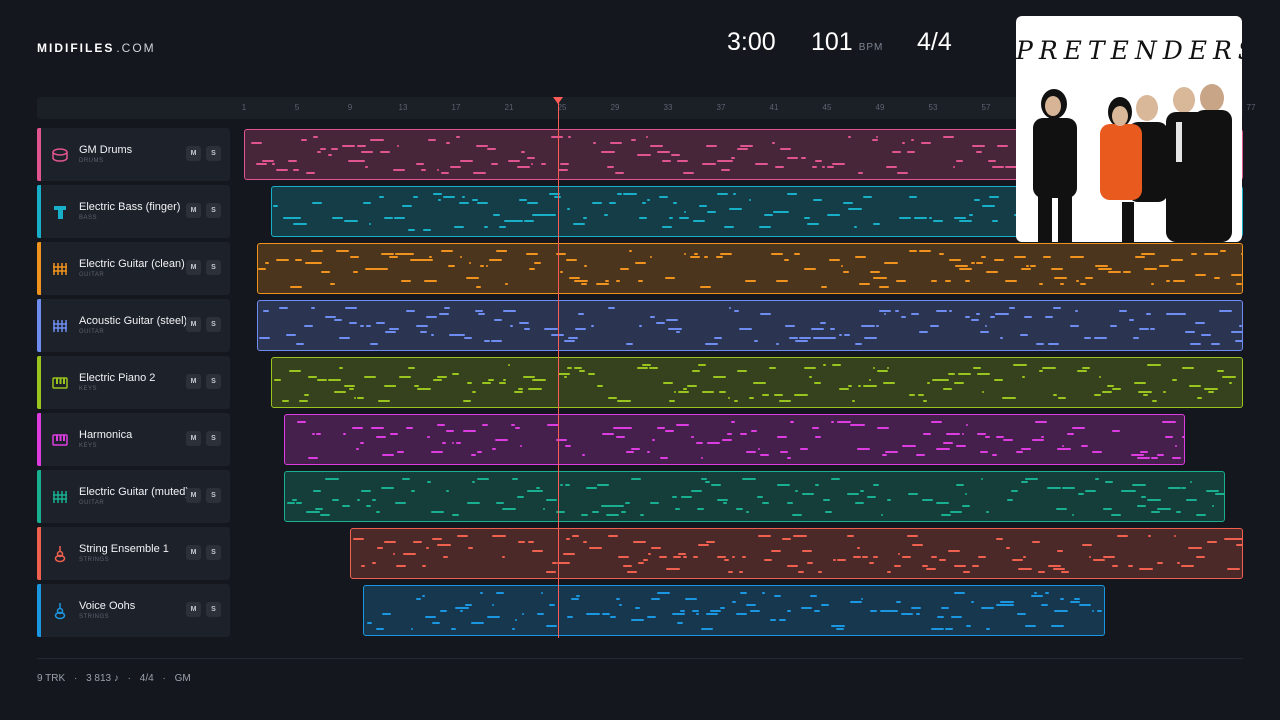 The width and height of the screenshot is (1280, 720). What do you see at coordinates (1251, 107) in the screenshot?
I see `ruler-tick: 77` at bounding box center [1251, 107].